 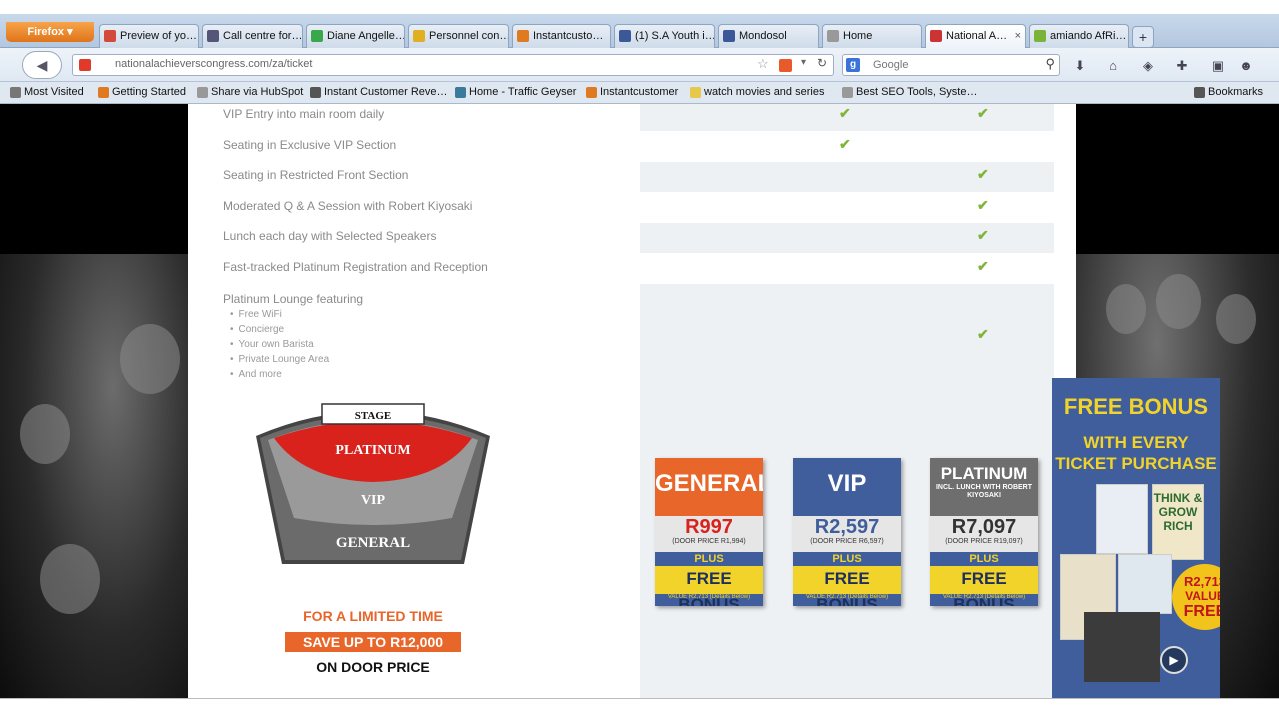 I want to click on lounge-list-item: Free WiFi, so click(x=256, y=314).